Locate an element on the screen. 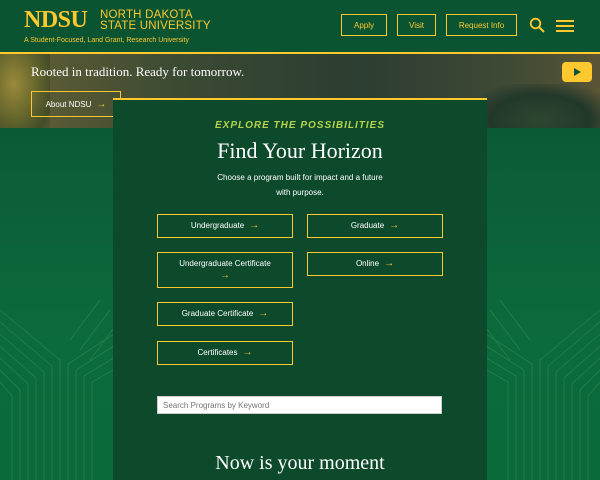 The width and height of the screenshot is (600, 480). about-ndsu-label: About NDSU is located at coordinates (68, 104).